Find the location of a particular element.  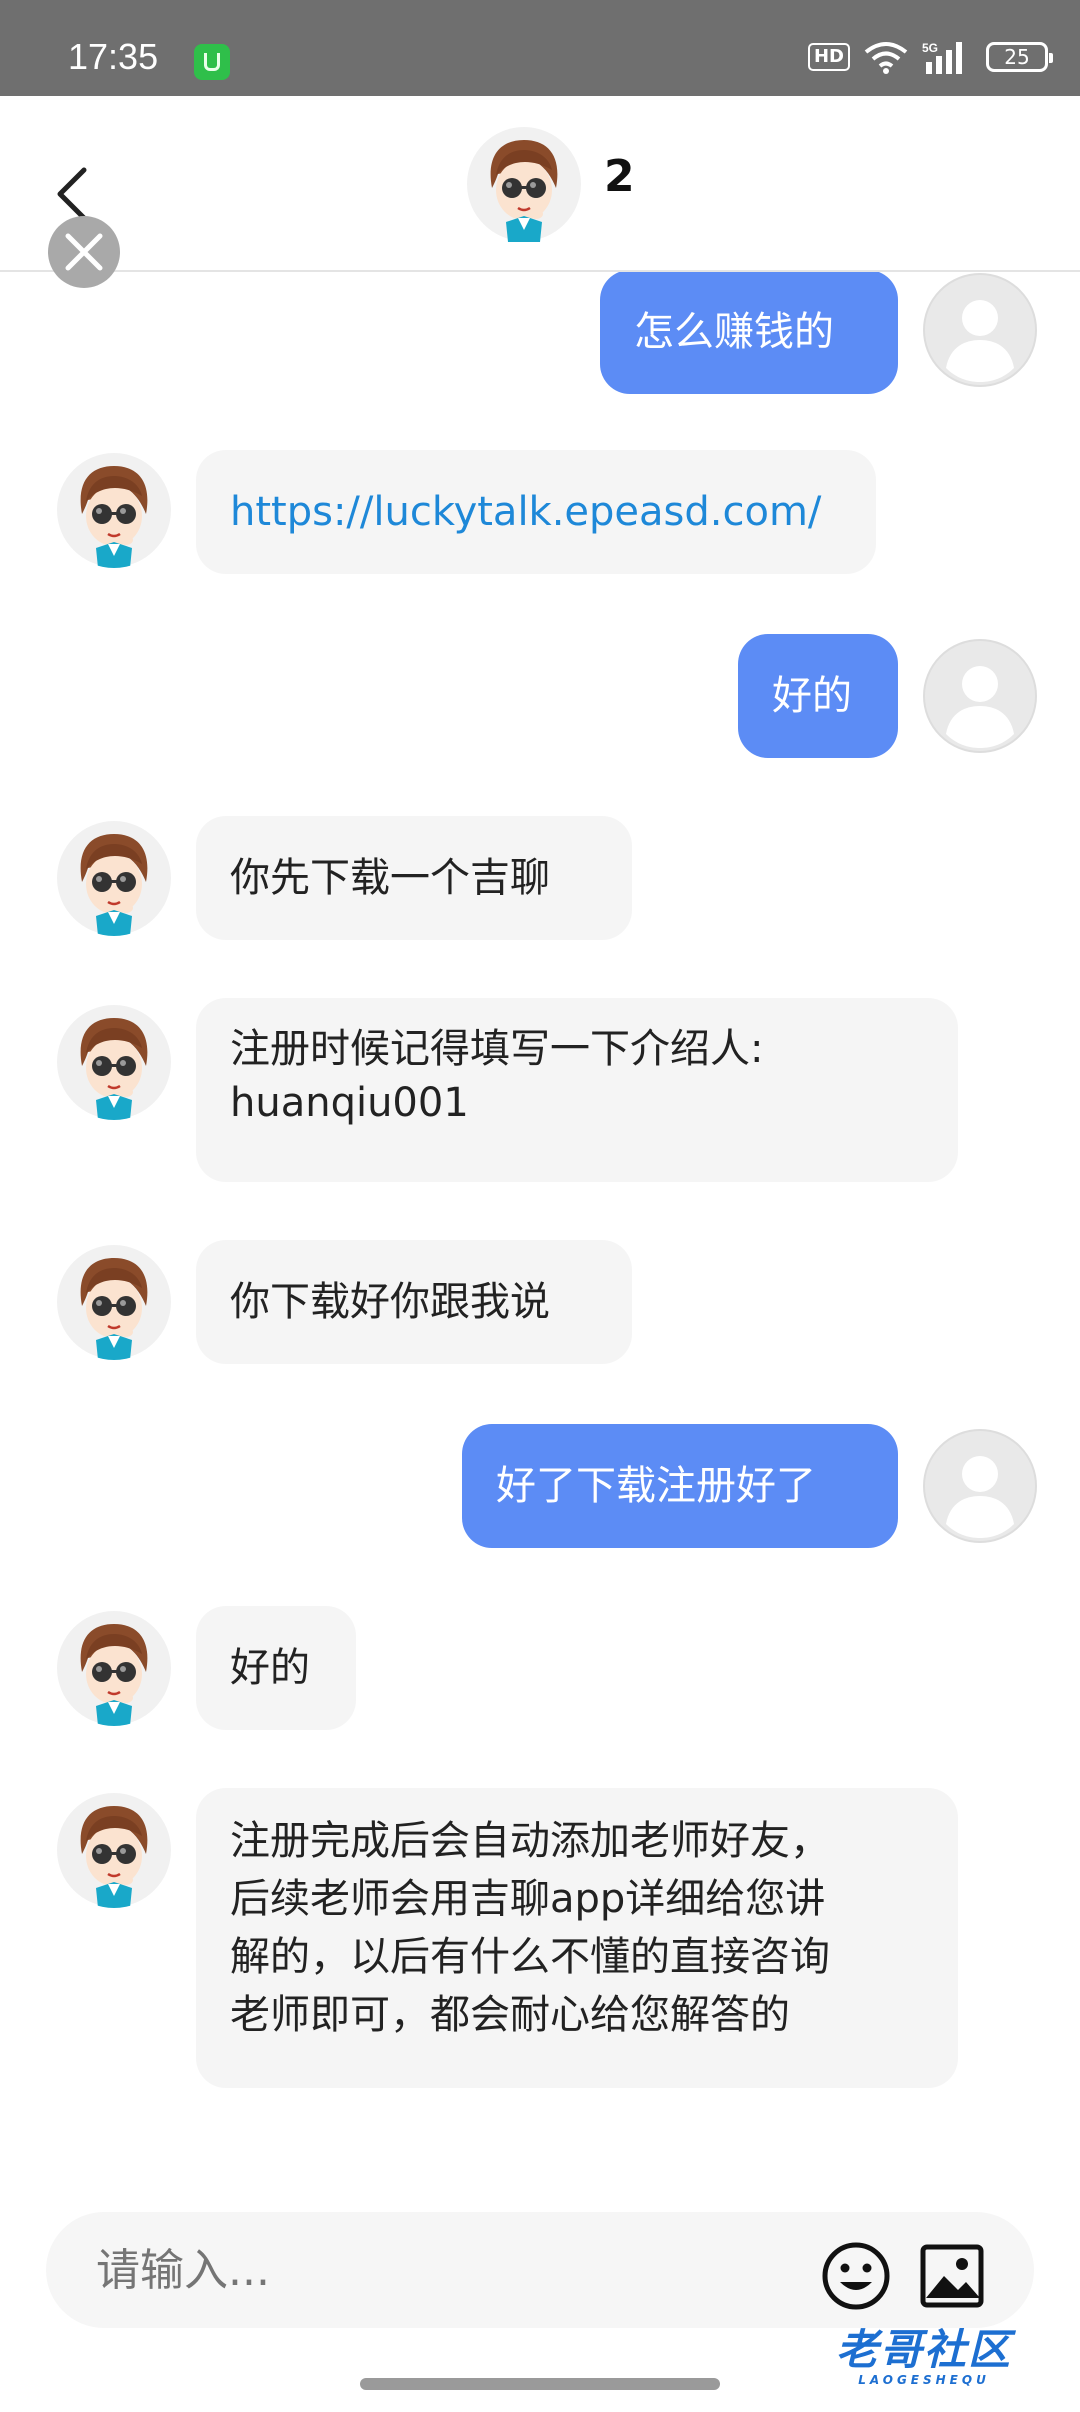

message-input is located at coordinates (446, 2271).